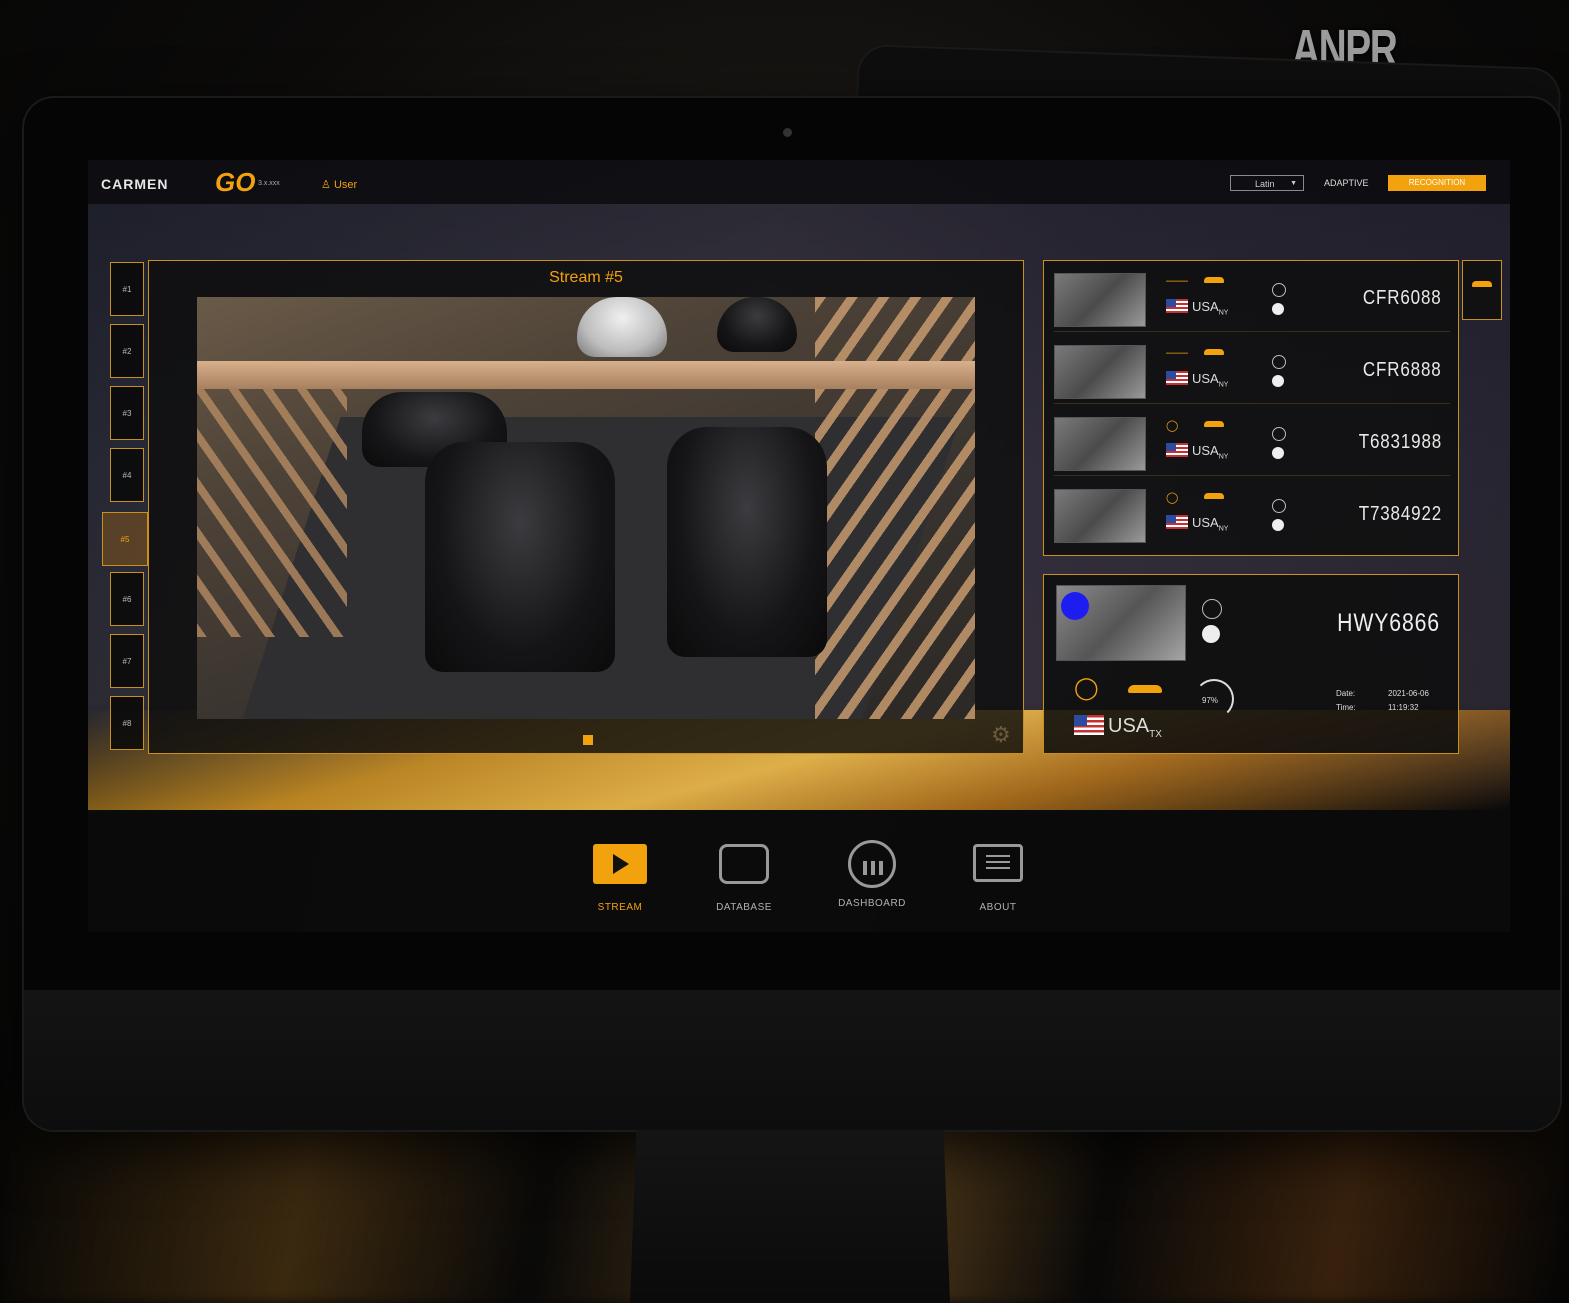 The width and height of the screenshot is (1569, 1303). Describe the element at coordinates (1437, 183) in the screenshot. I see `recognition-button: RECOGNITION` at that location.